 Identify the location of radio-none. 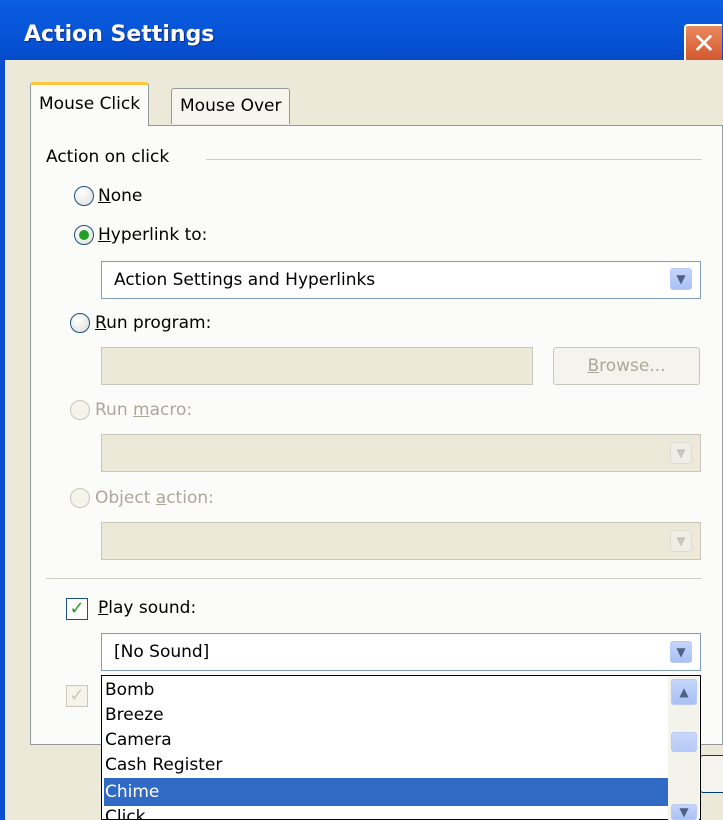
(84, 196).